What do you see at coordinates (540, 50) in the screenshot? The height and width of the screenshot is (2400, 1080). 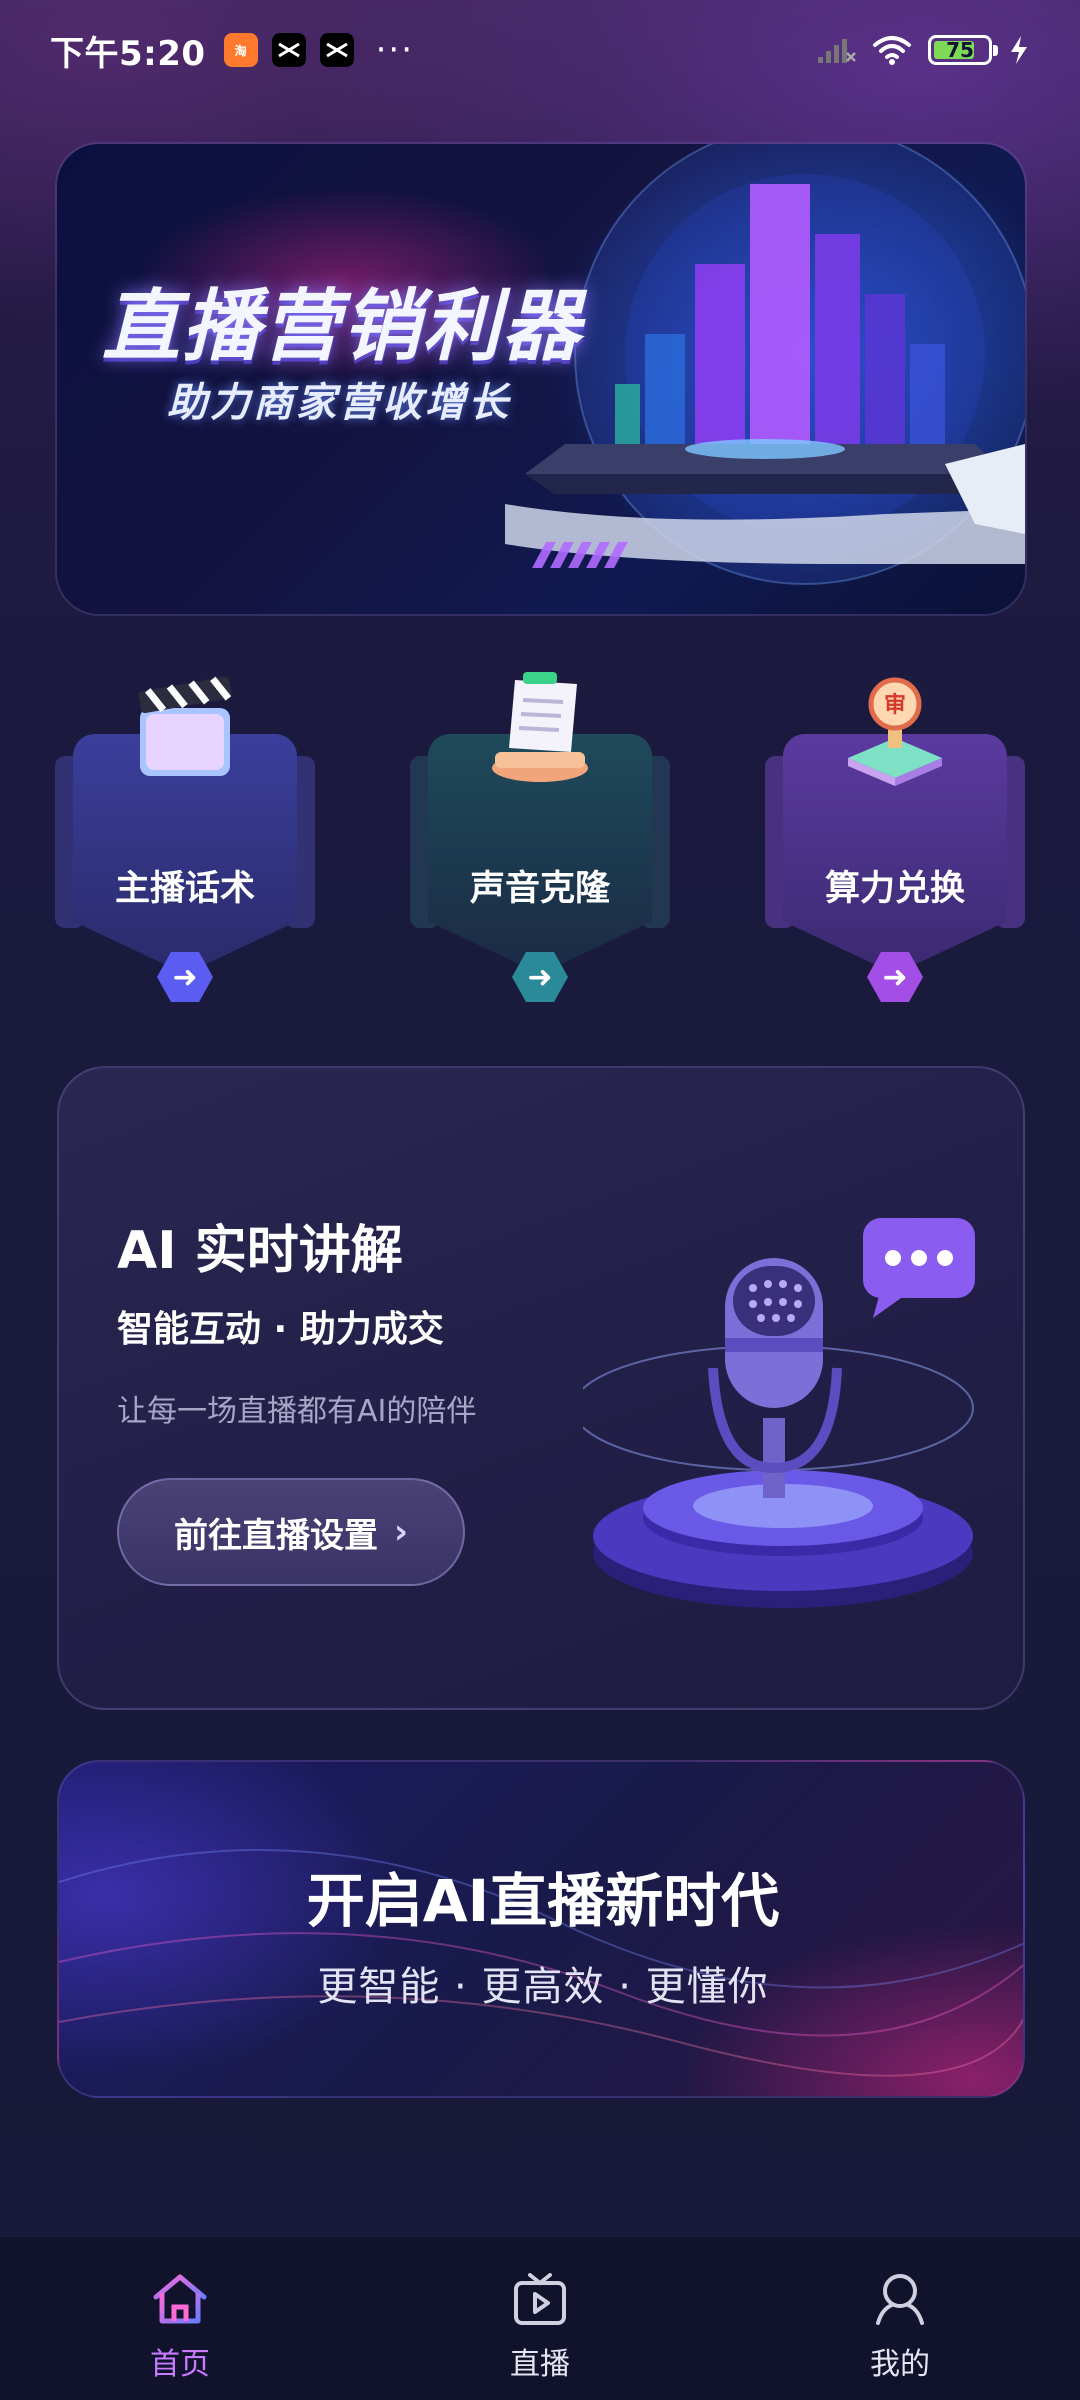 I see `status-bar: 下午5:20 淘 ··· 75` at bounding box center [540, 50].